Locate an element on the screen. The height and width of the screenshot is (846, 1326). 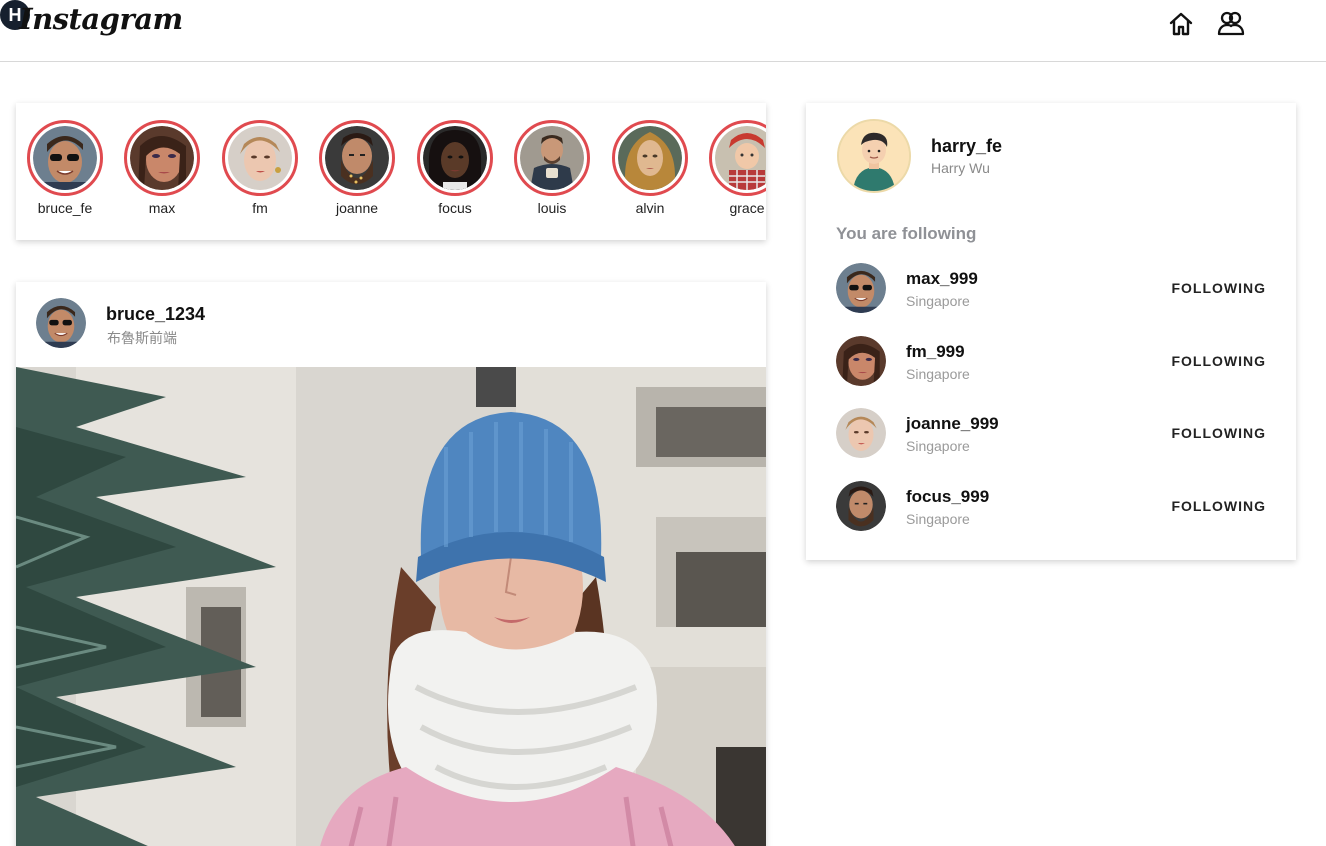
following-username: joanne_999 is located at coordinates (952, 424).